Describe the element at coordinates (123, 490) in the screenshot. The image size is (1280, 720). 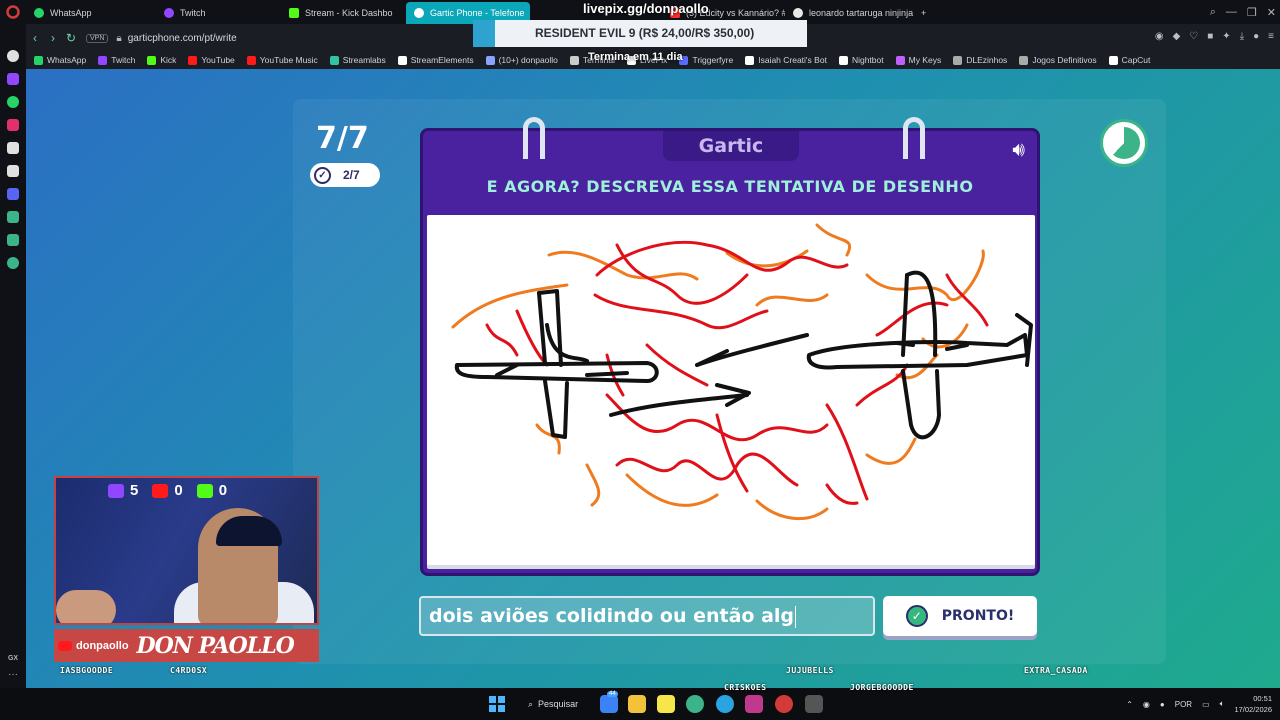
I see `twitch-counter: 5` at that location.